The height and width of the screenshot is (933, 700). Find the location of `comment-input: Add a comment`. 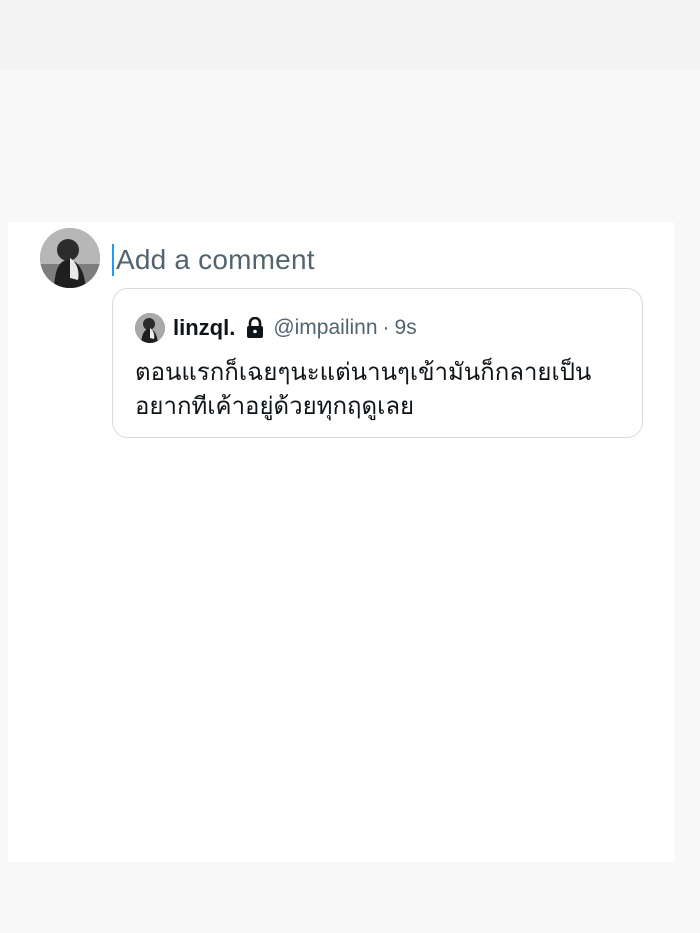

comment-input: Add a comment is located at coordinates (213, 260).